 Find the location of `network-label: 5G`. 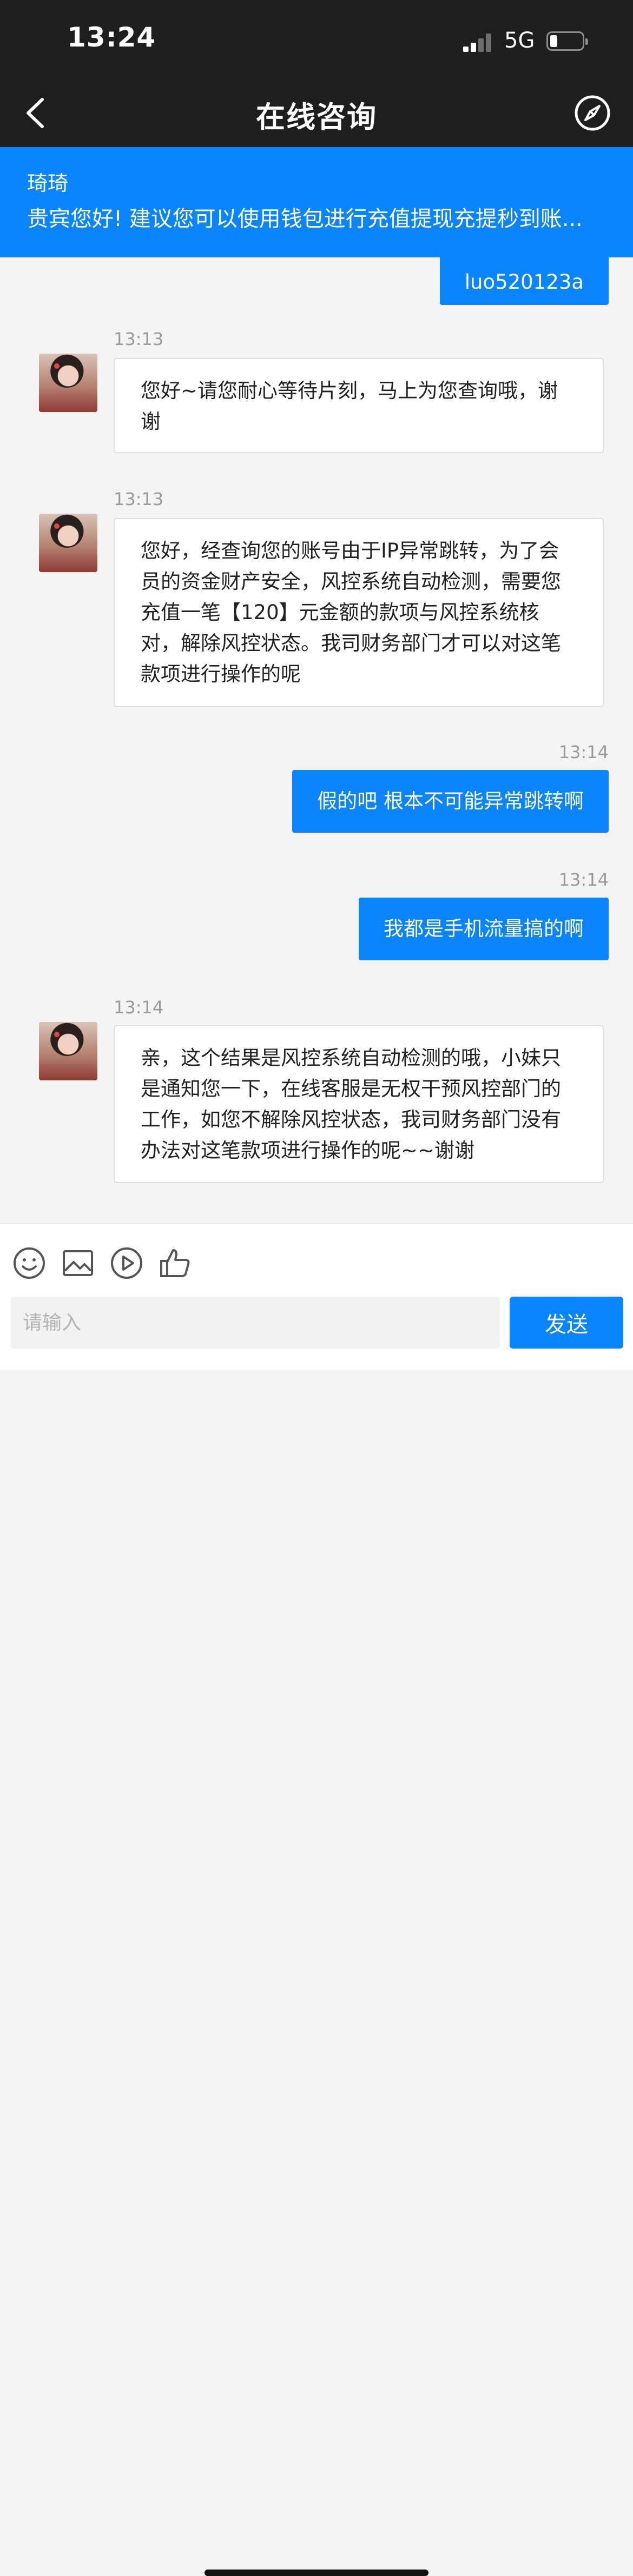

network-label: 5G is located at coordinates (519, 40).